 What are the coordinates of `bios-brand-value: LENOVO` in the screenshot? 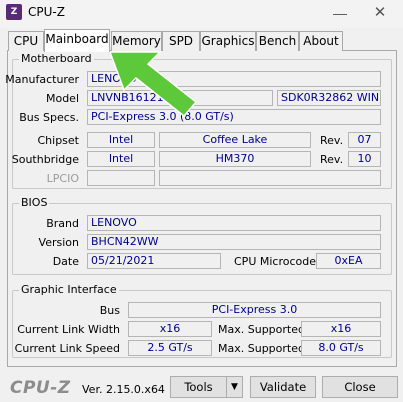 It's located at (234, 223).